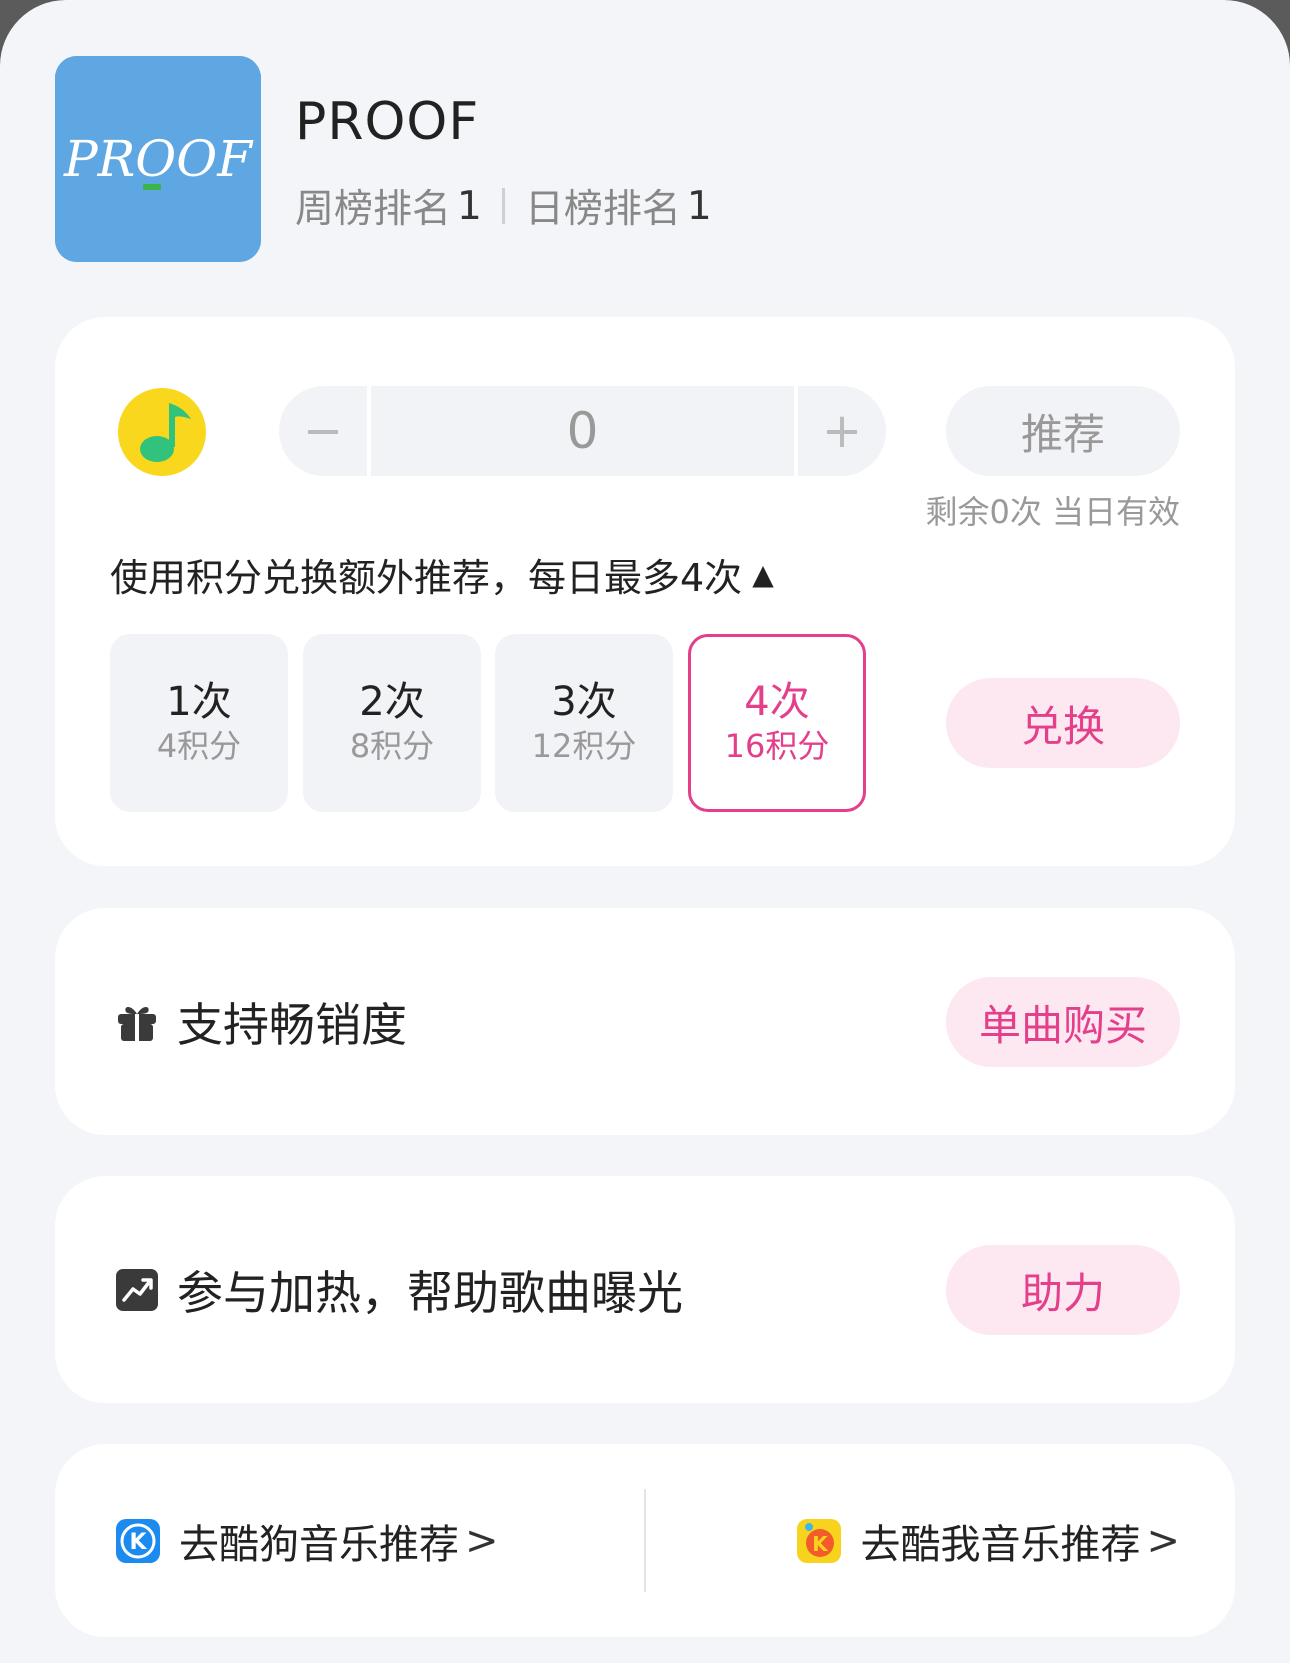  What do you see at coordinates (199, 702) in the screenshot?
I see `option-count: 1次` at bounding box center [199, 702].